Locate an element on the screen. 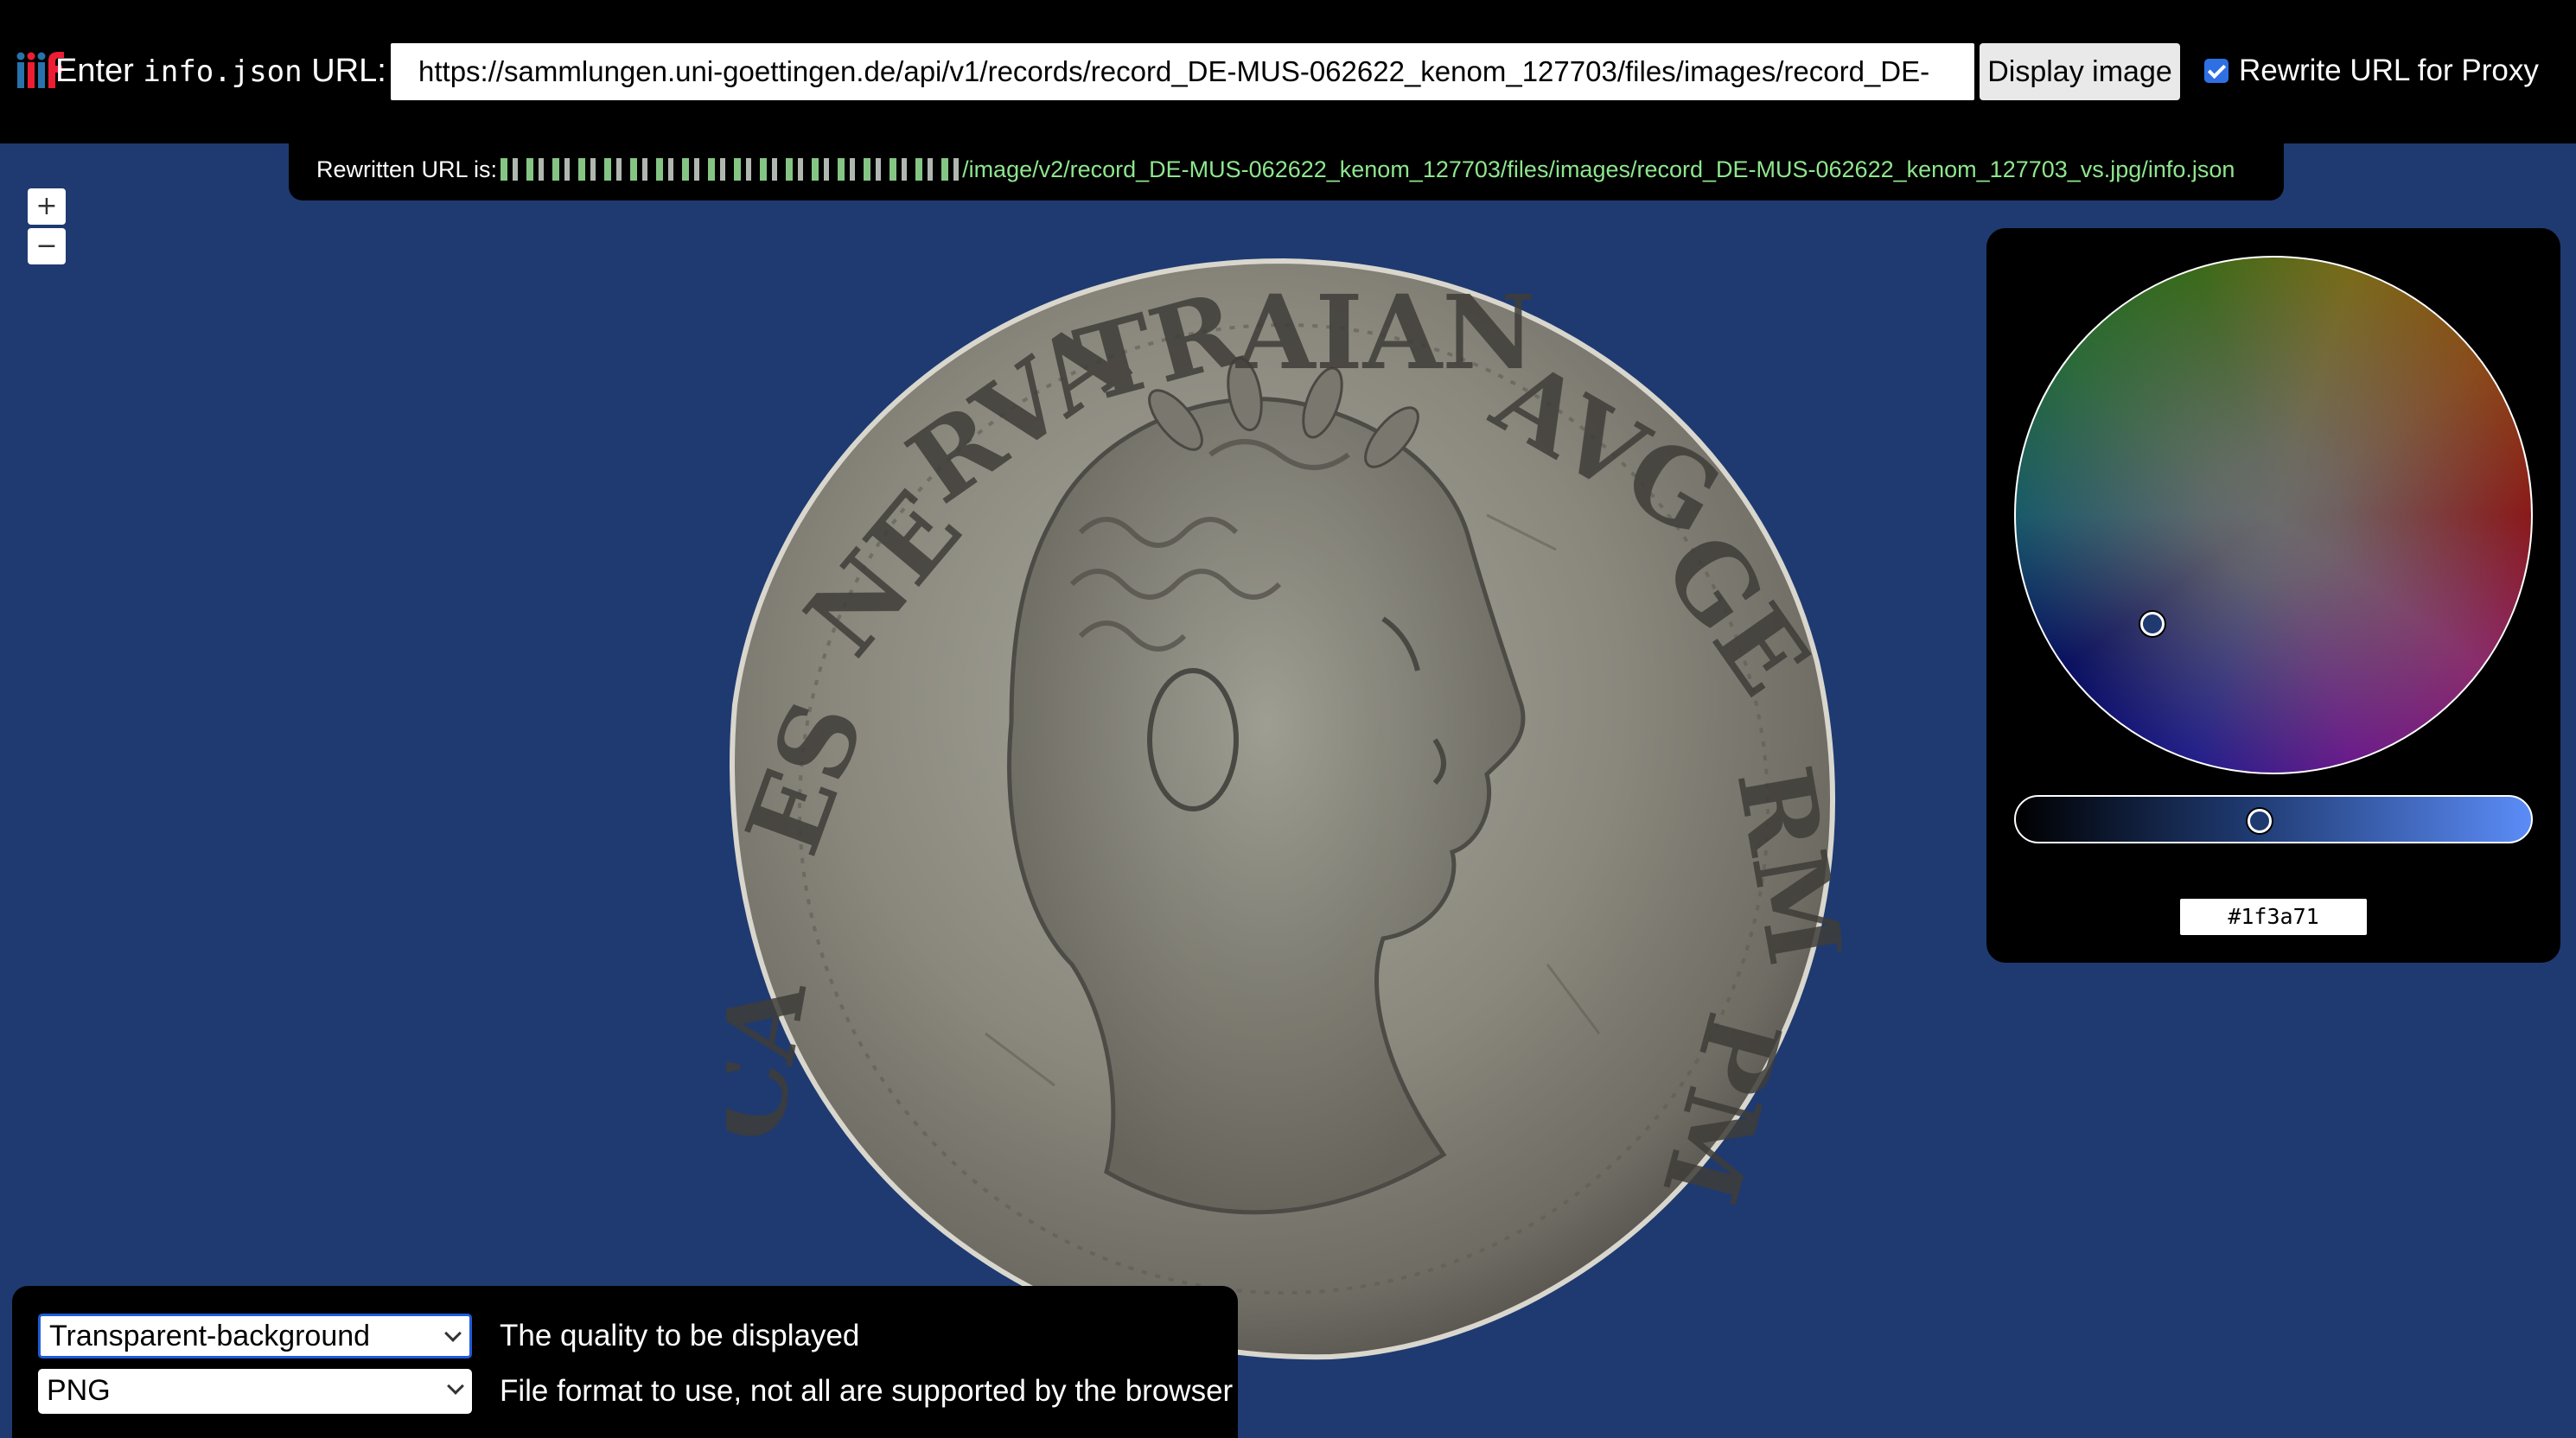 The width and height of the screenshot is (2576, 1438). rewrite-proxy-checkbox is located at coordinates (2216, 71).